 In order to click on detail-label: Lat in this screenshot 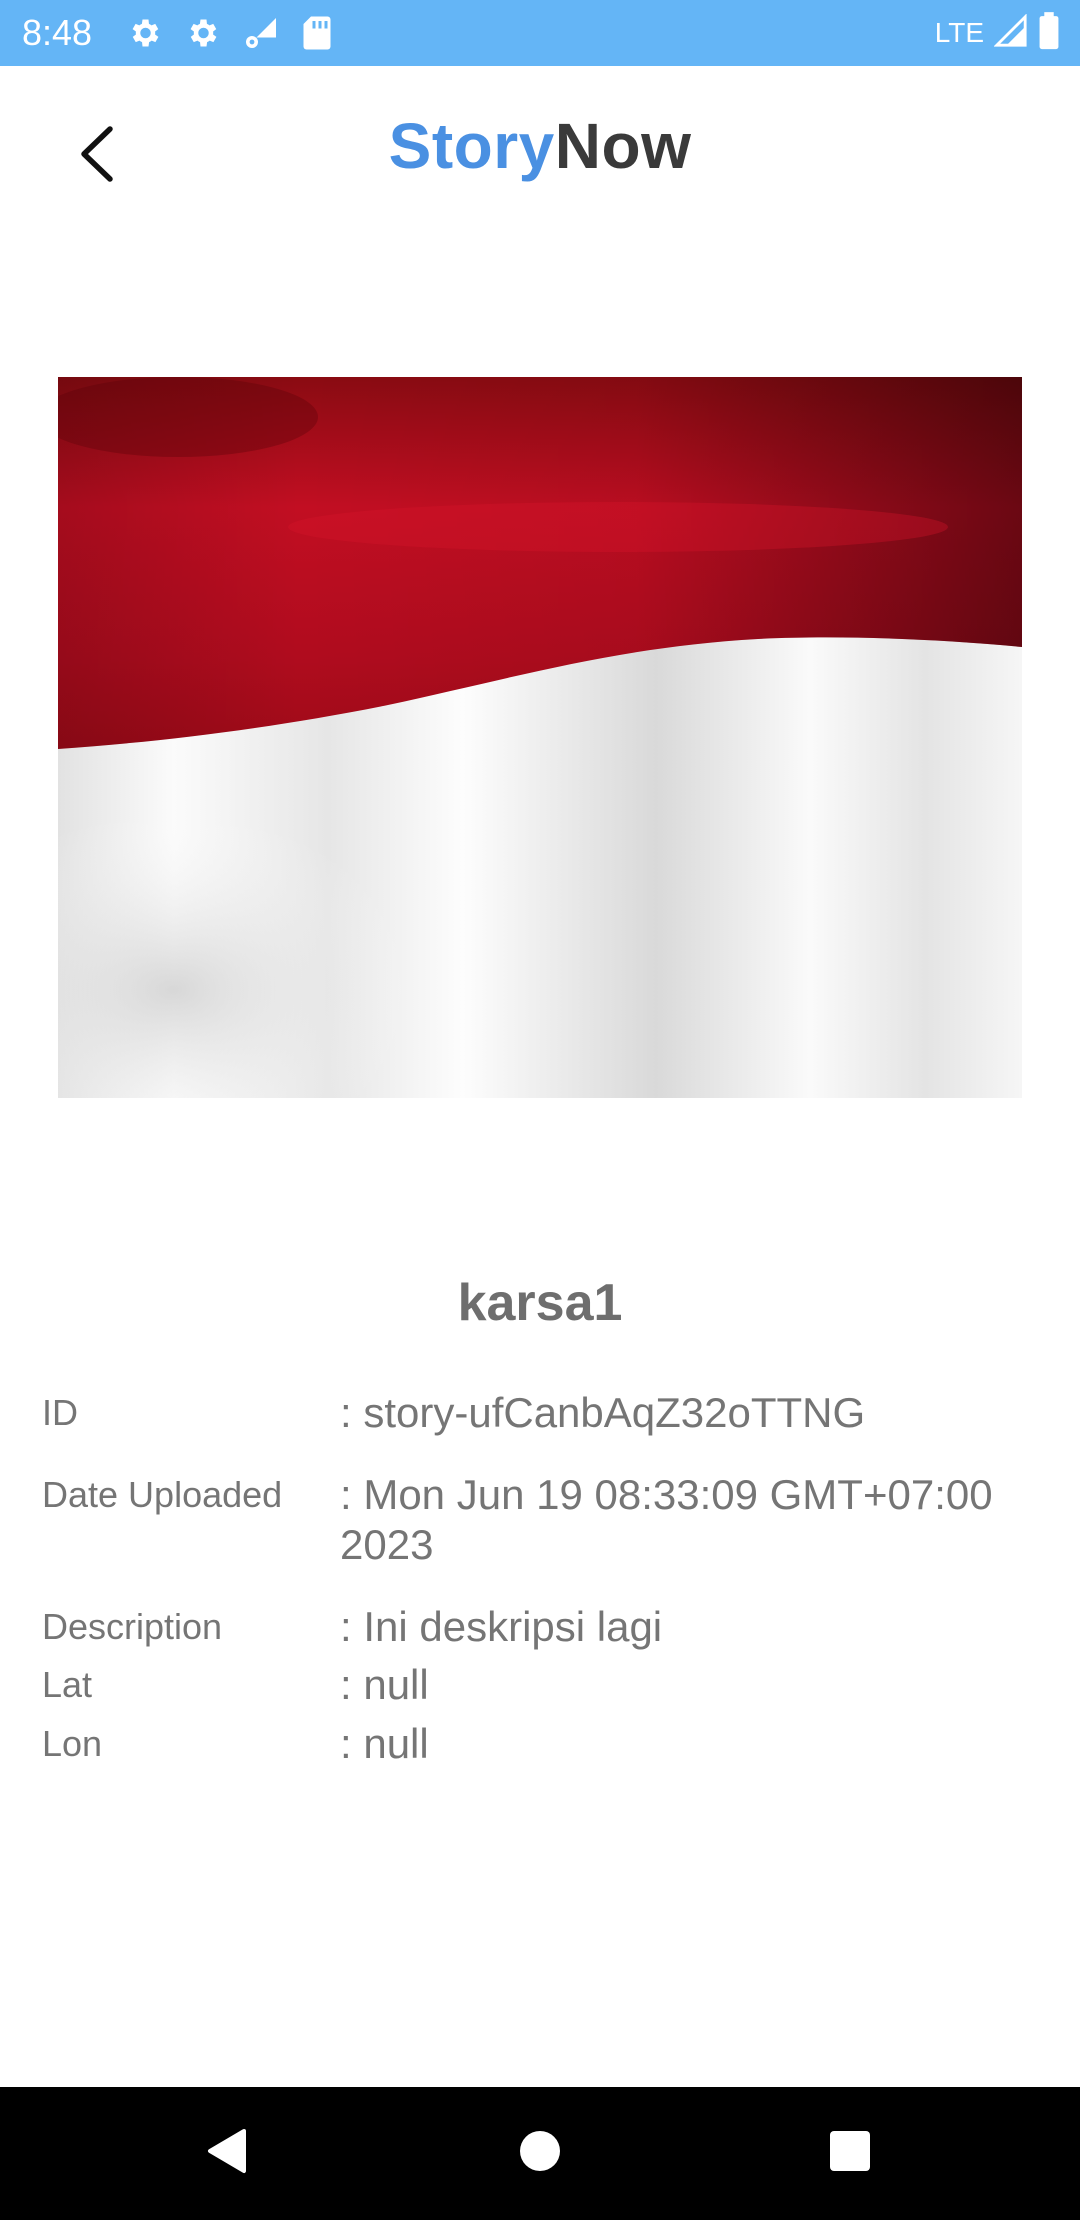, I will do `click(67, 1684)`.